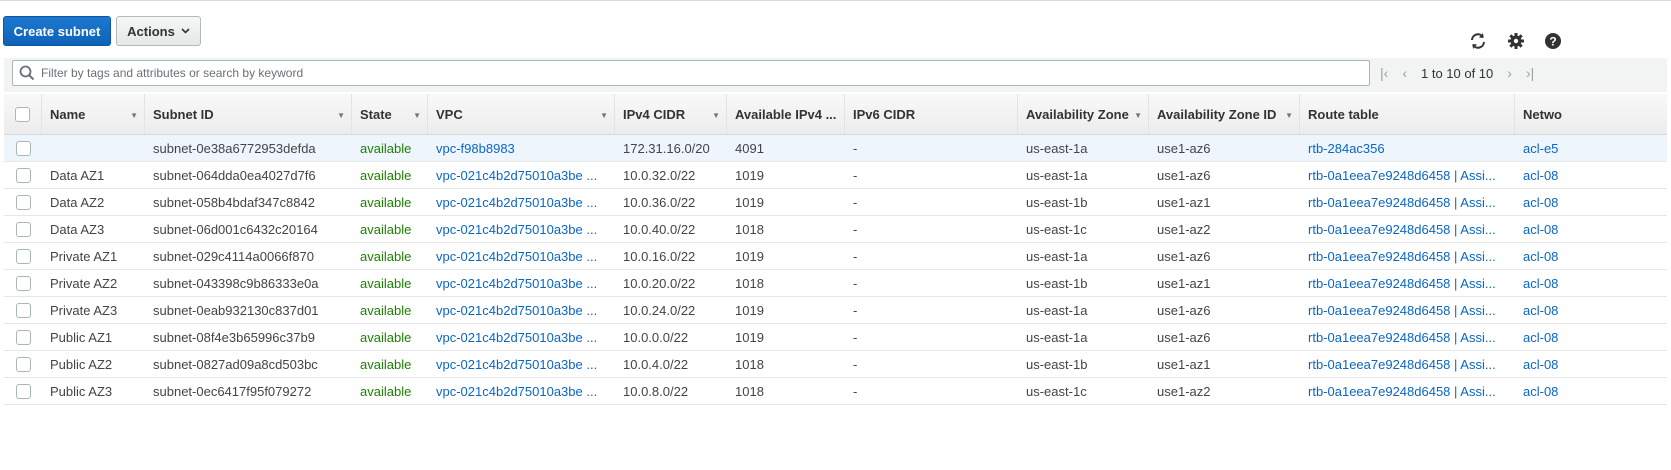 This screenshot has width=1671, height=470. Describe the element at coordinates (1478, 41) in the screenshot. I see `refresh-icon` at that location.